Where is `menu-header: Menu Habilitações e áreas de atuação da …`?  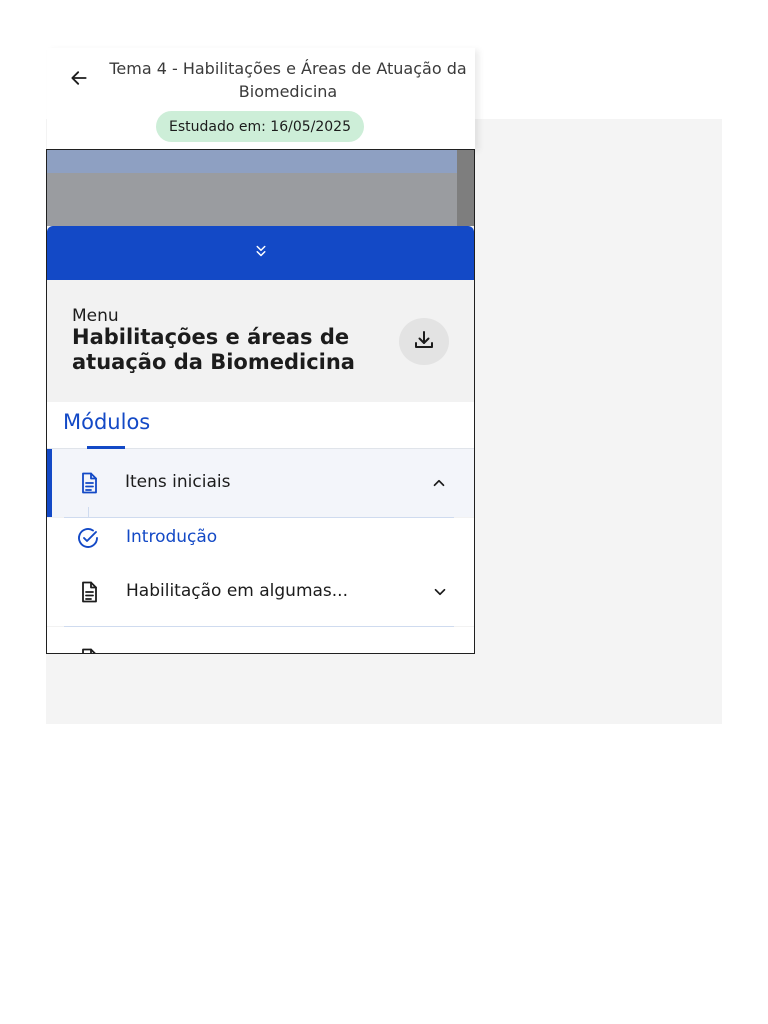 menu-header: Menu Habilitações e áreas de atuação da … is located at coordinates (260, 341).